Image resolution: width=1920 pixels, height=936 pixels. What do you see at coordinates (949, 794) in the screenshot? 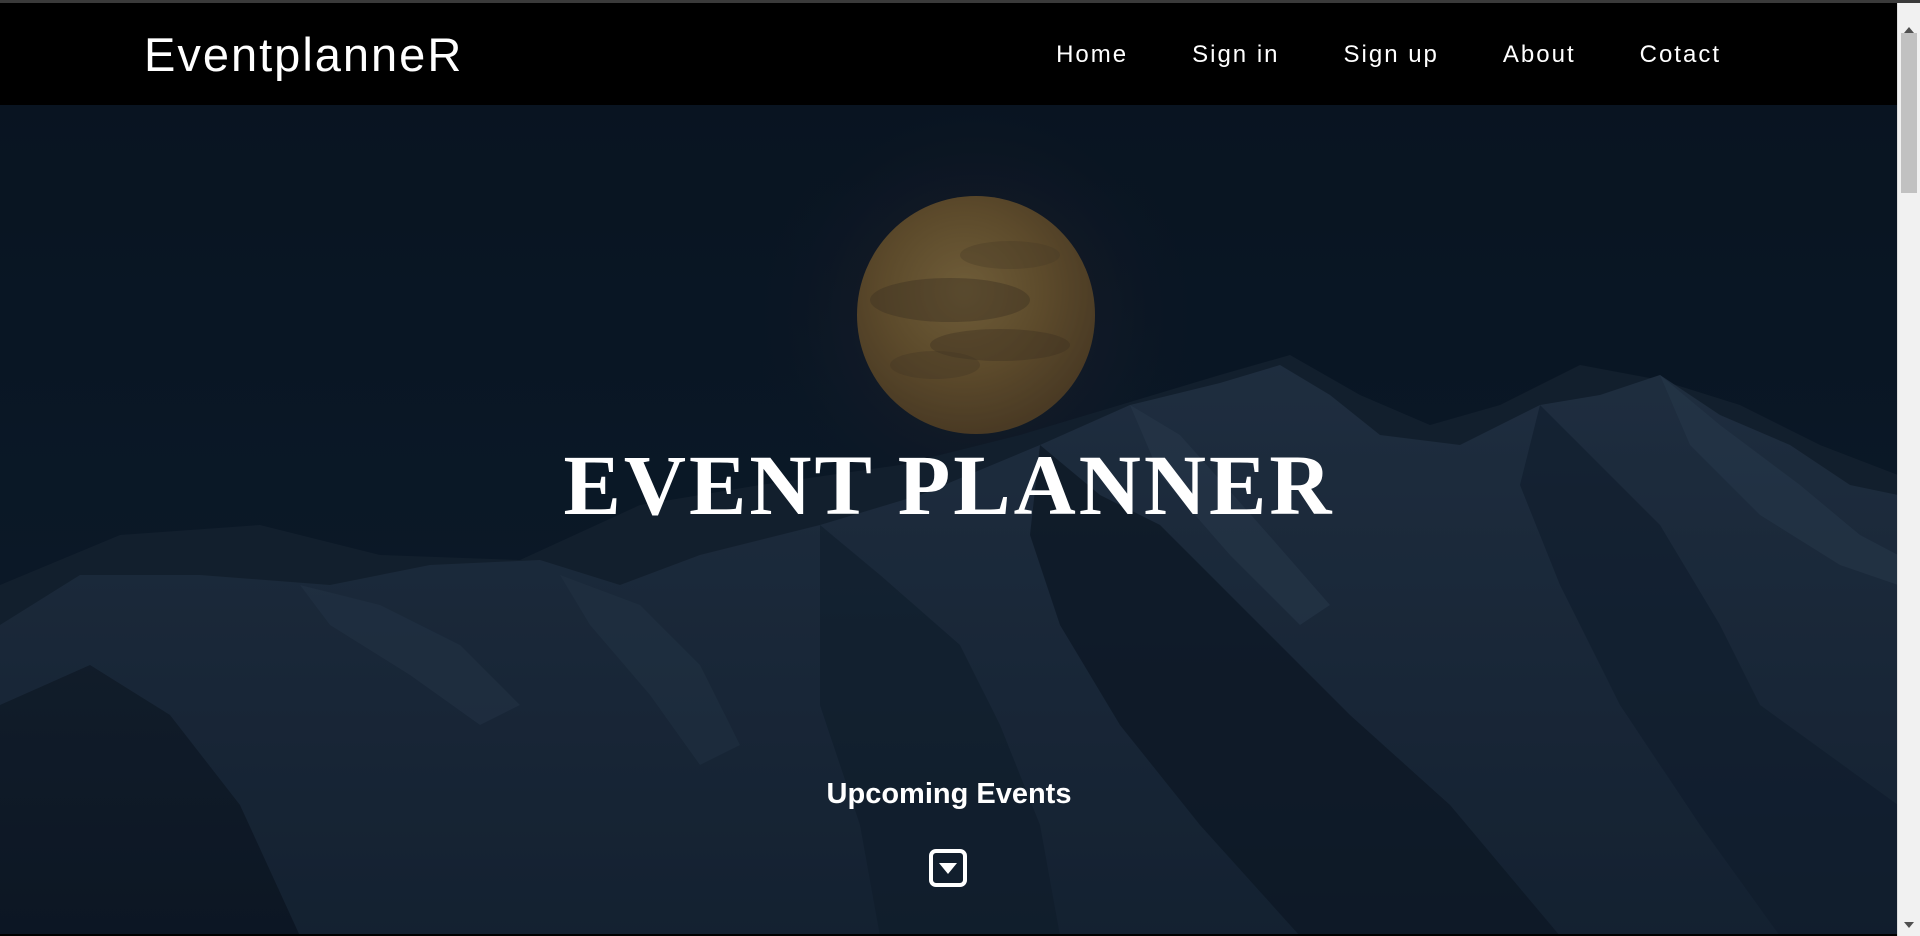
I see `upcoming-events-heading: Upcoming Events` at bounding box center [949, 794].